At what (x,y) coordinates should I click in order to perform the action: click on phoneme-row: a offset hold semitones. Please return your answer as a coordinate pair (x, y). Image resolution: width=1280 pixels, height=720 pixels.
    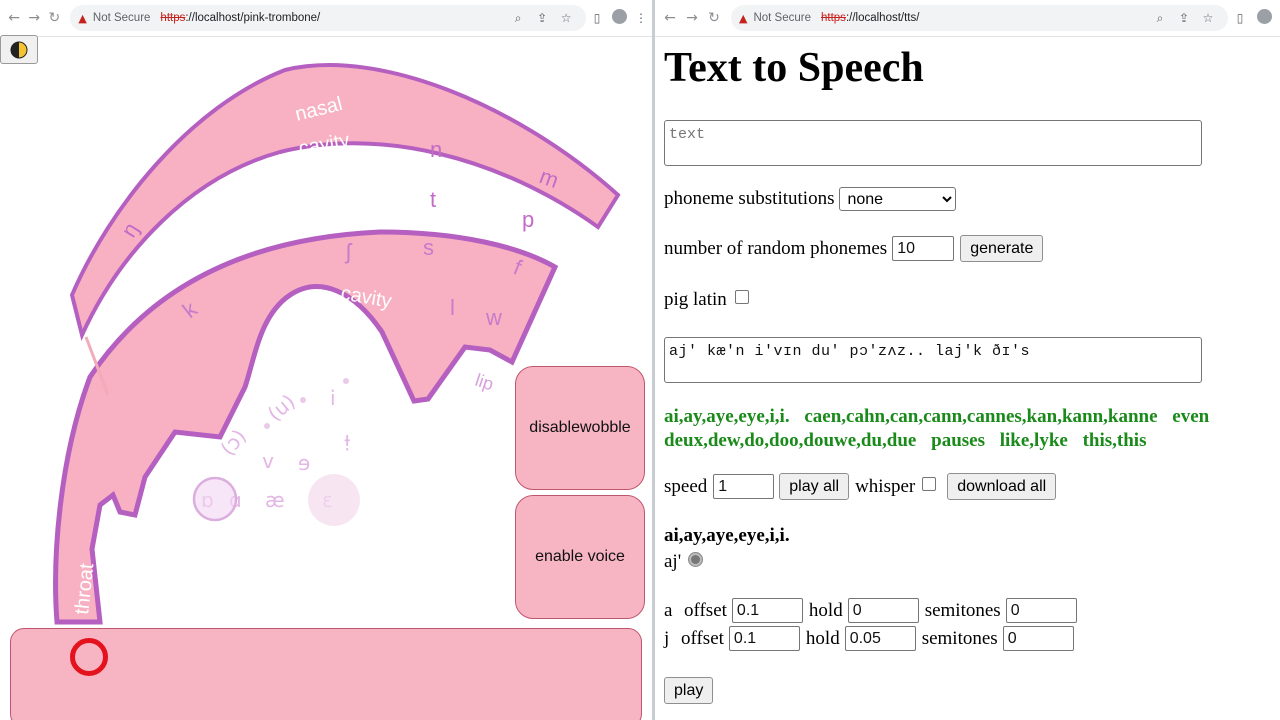
    Looking at the image, I should click on (870, 610).